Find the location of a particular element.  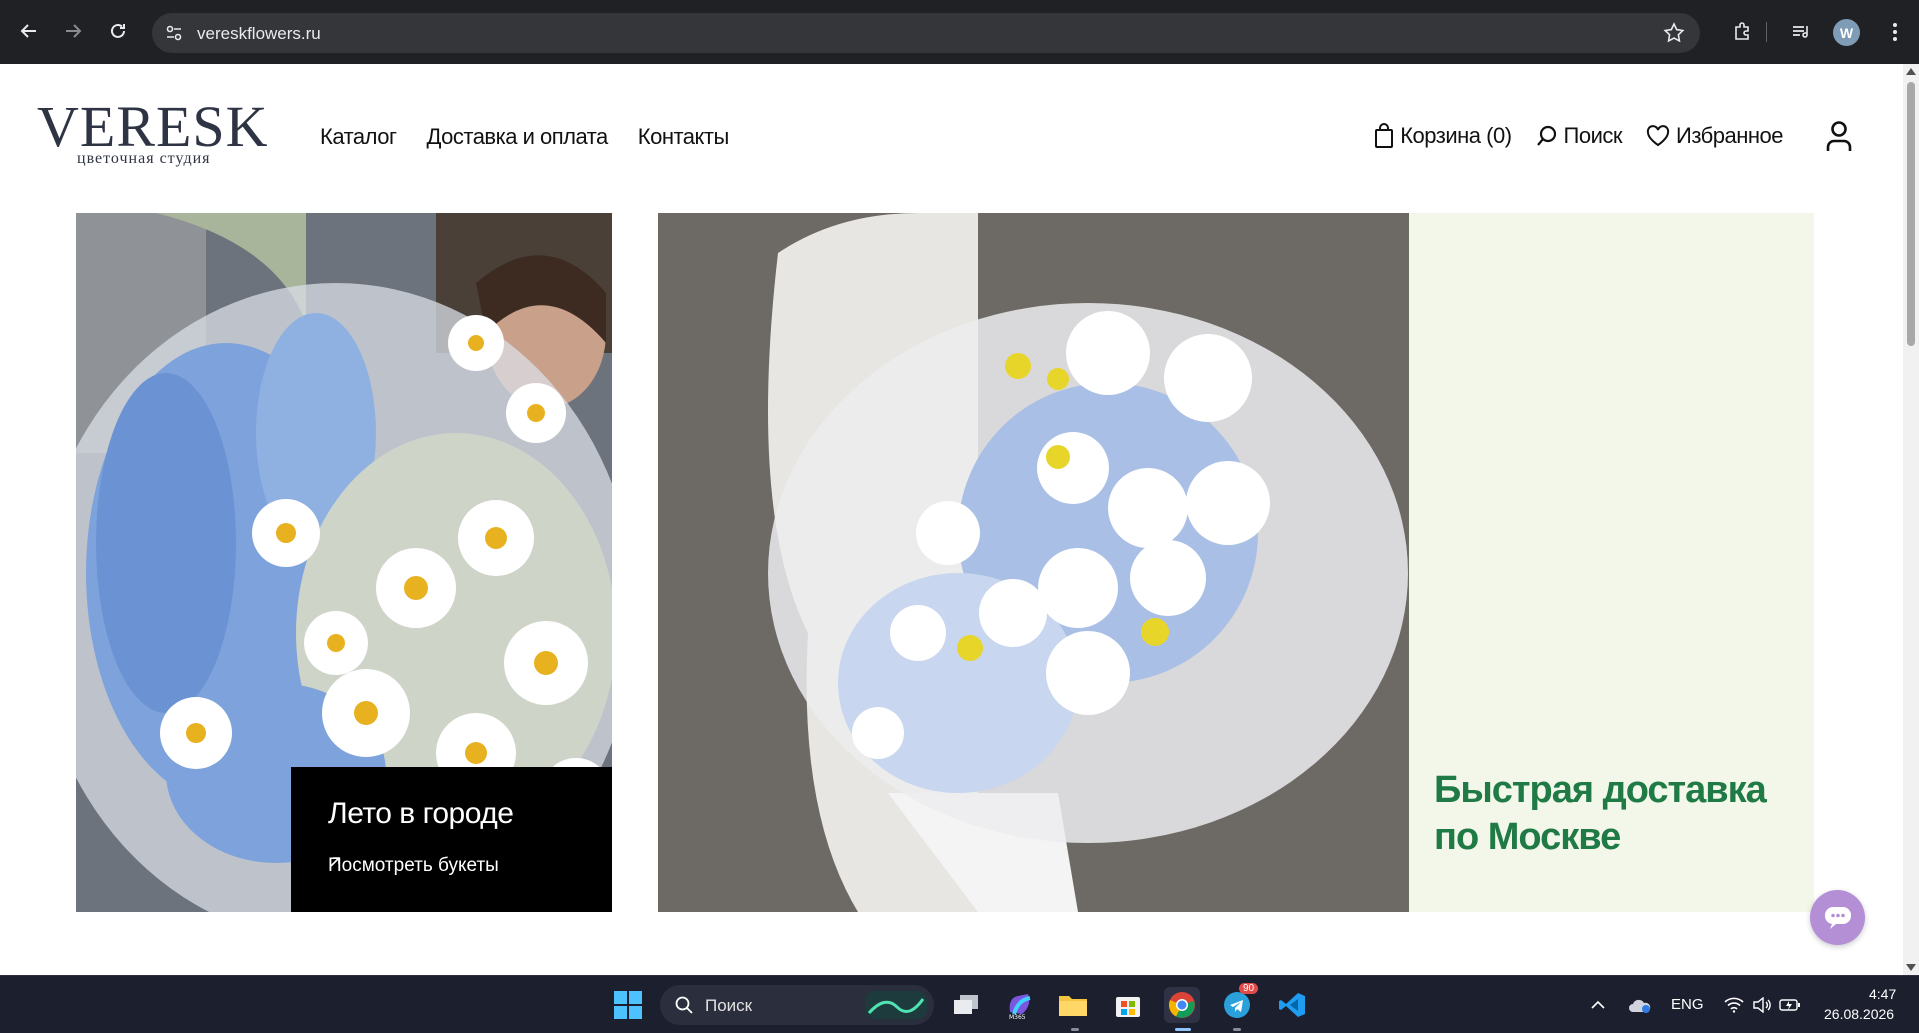

chevron-up-icon is located at coordinates (1598, 1004).